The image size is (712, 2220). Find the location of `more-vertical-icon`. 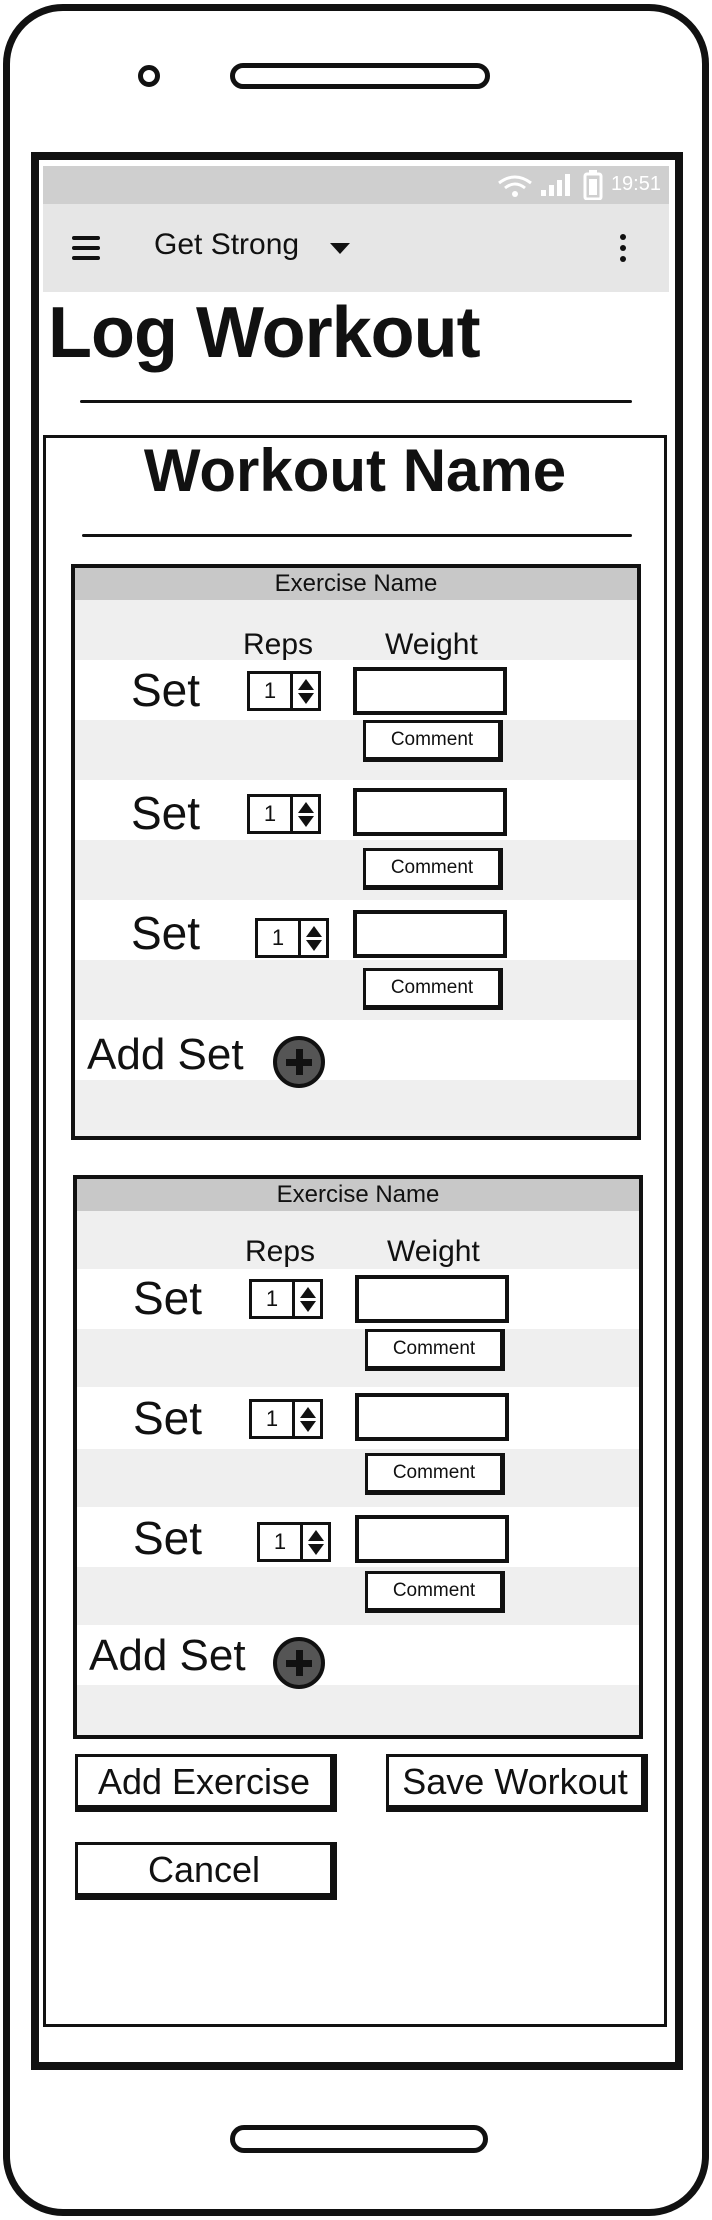

more-vertical-icon is located at coordinates (623, 248).